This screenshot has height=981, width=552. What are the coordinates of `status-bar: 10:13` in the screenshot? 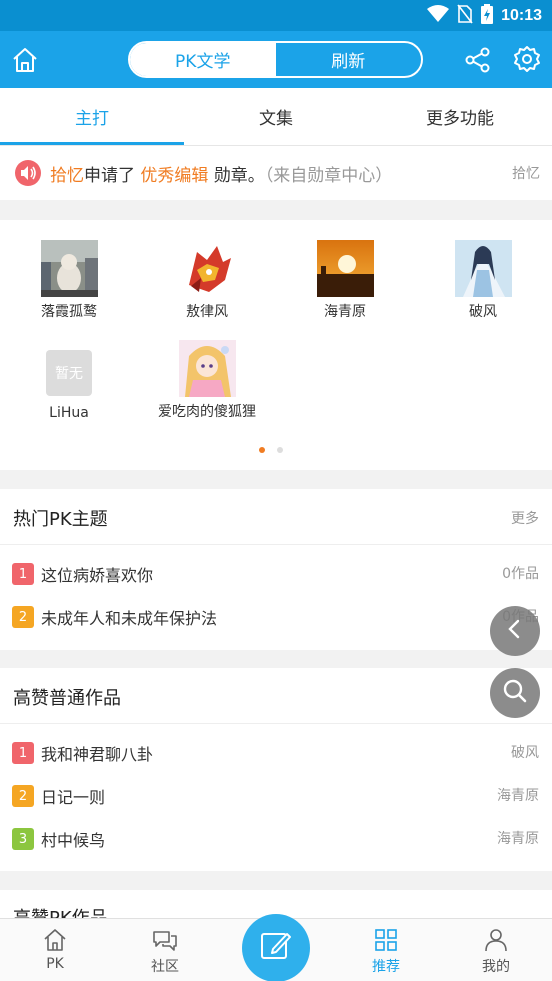 It's located at (276, 15).